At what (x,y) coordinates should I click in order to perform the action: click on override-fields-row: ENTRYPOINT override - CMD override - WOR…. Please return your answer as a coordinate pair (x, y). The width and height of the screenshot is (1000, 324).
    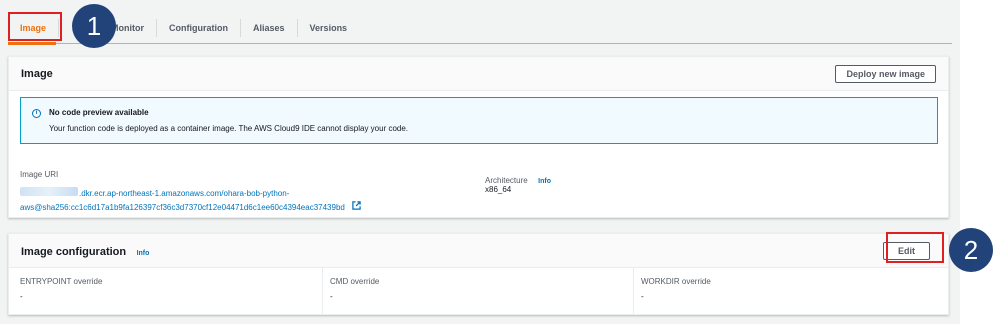
    Looking at the image, I should click on (478, 291).